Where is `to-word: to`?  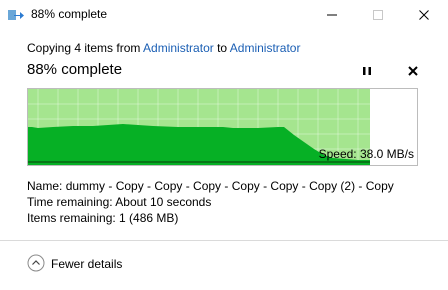 to-word: to is located at coordinates (222, 48).